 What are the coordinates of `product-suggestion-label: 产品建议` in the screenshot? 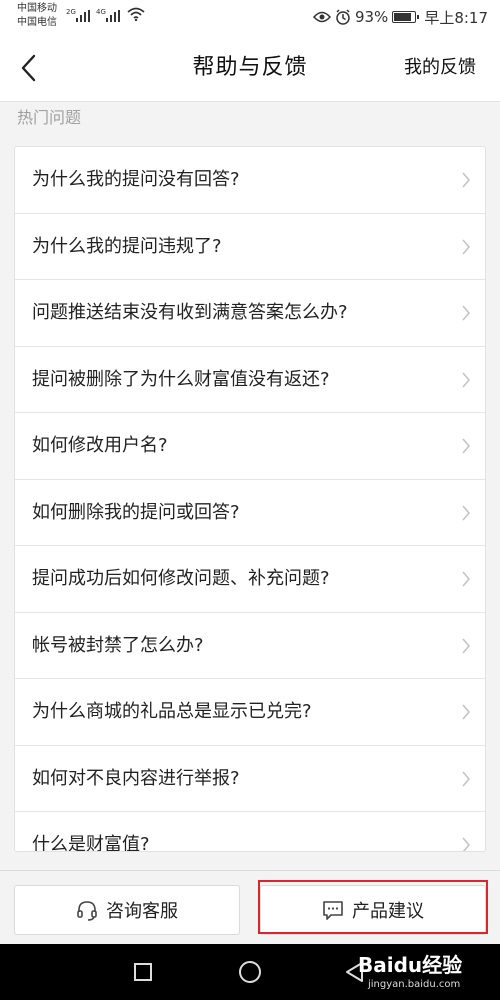 It's located at (388, 911).